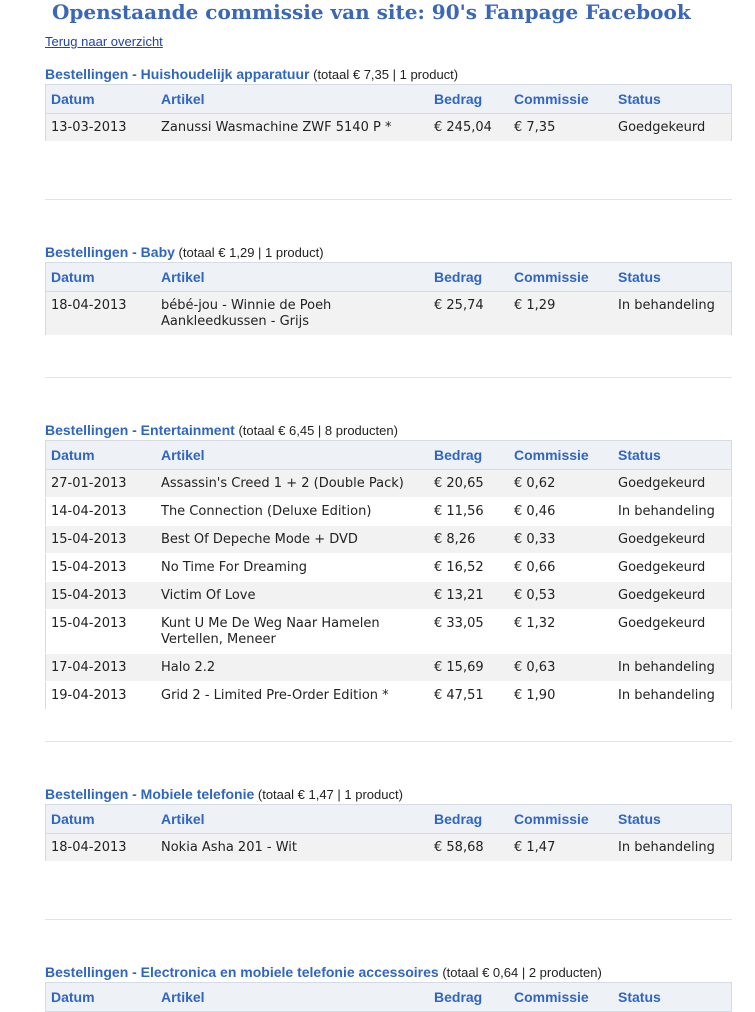 The width and height of the screenshot is (755, 1012). Describe the element at coordinates (110, 252) in the screenshot. I see `section-title-link: Bestellingen - Baby` at that location.